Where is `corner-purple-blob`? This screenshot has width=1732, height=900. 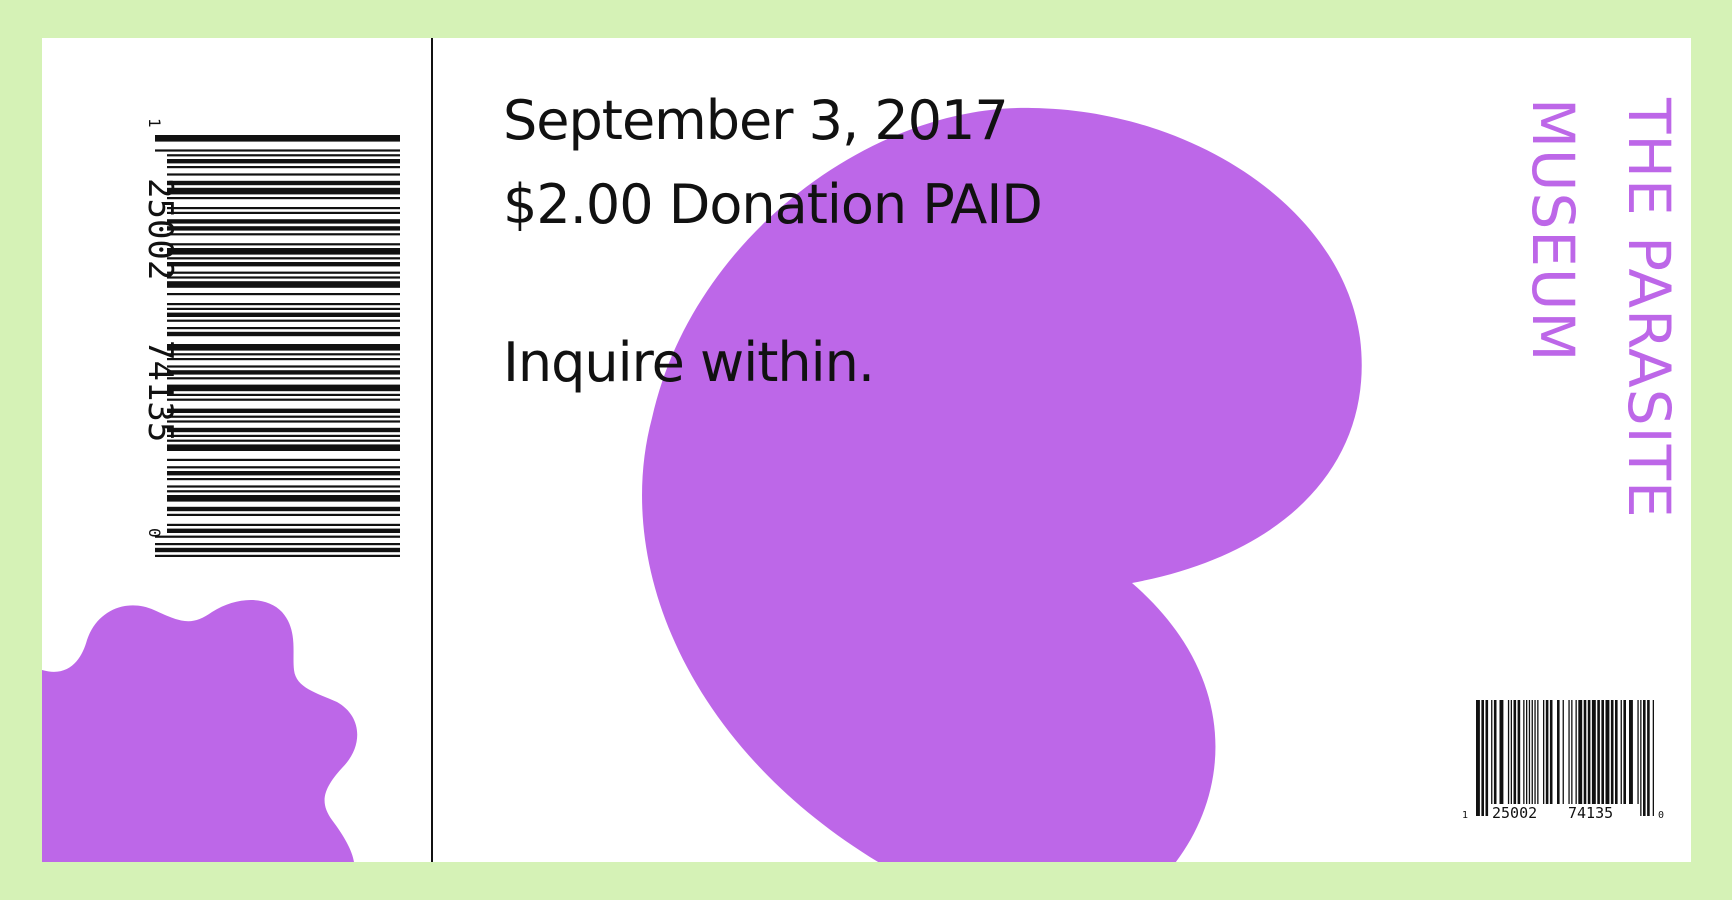
corner-purple-blob is located at coordinates (200, 731).